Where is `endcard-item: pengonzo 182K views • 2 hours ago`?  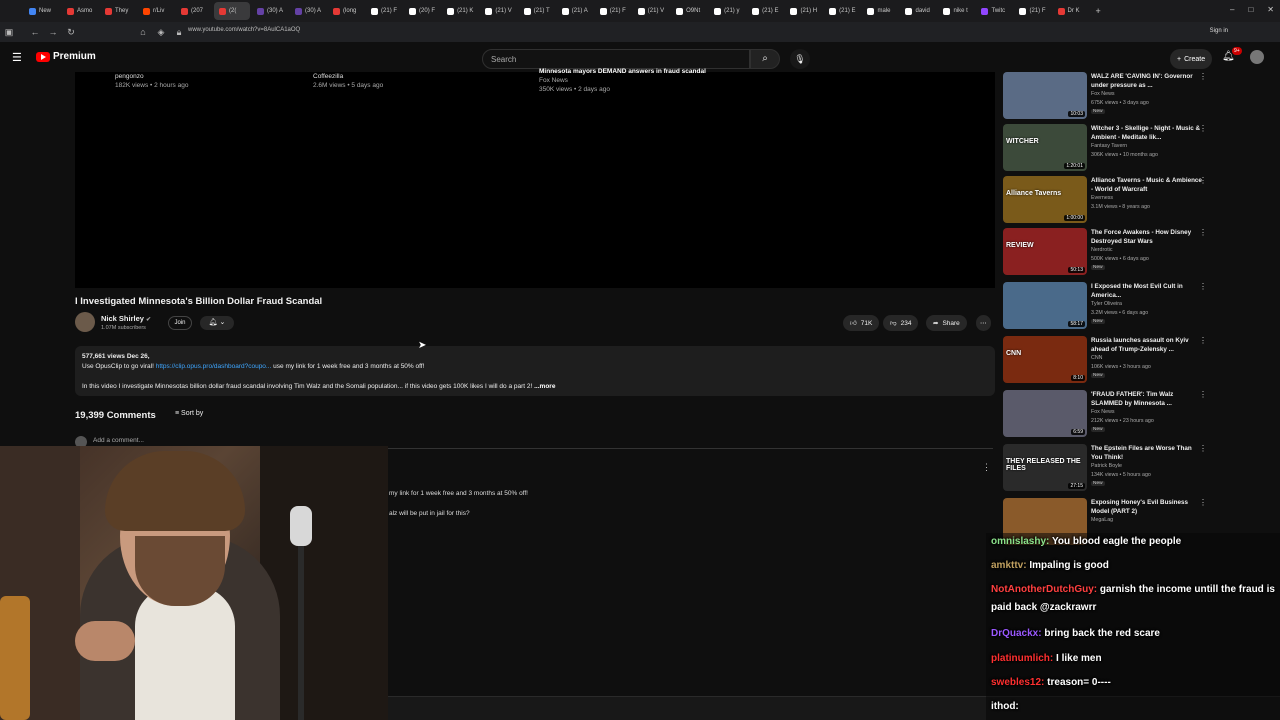
endcard-item: pengonzo 182K views • 2 hours ago is located at coordinates (151, 81).